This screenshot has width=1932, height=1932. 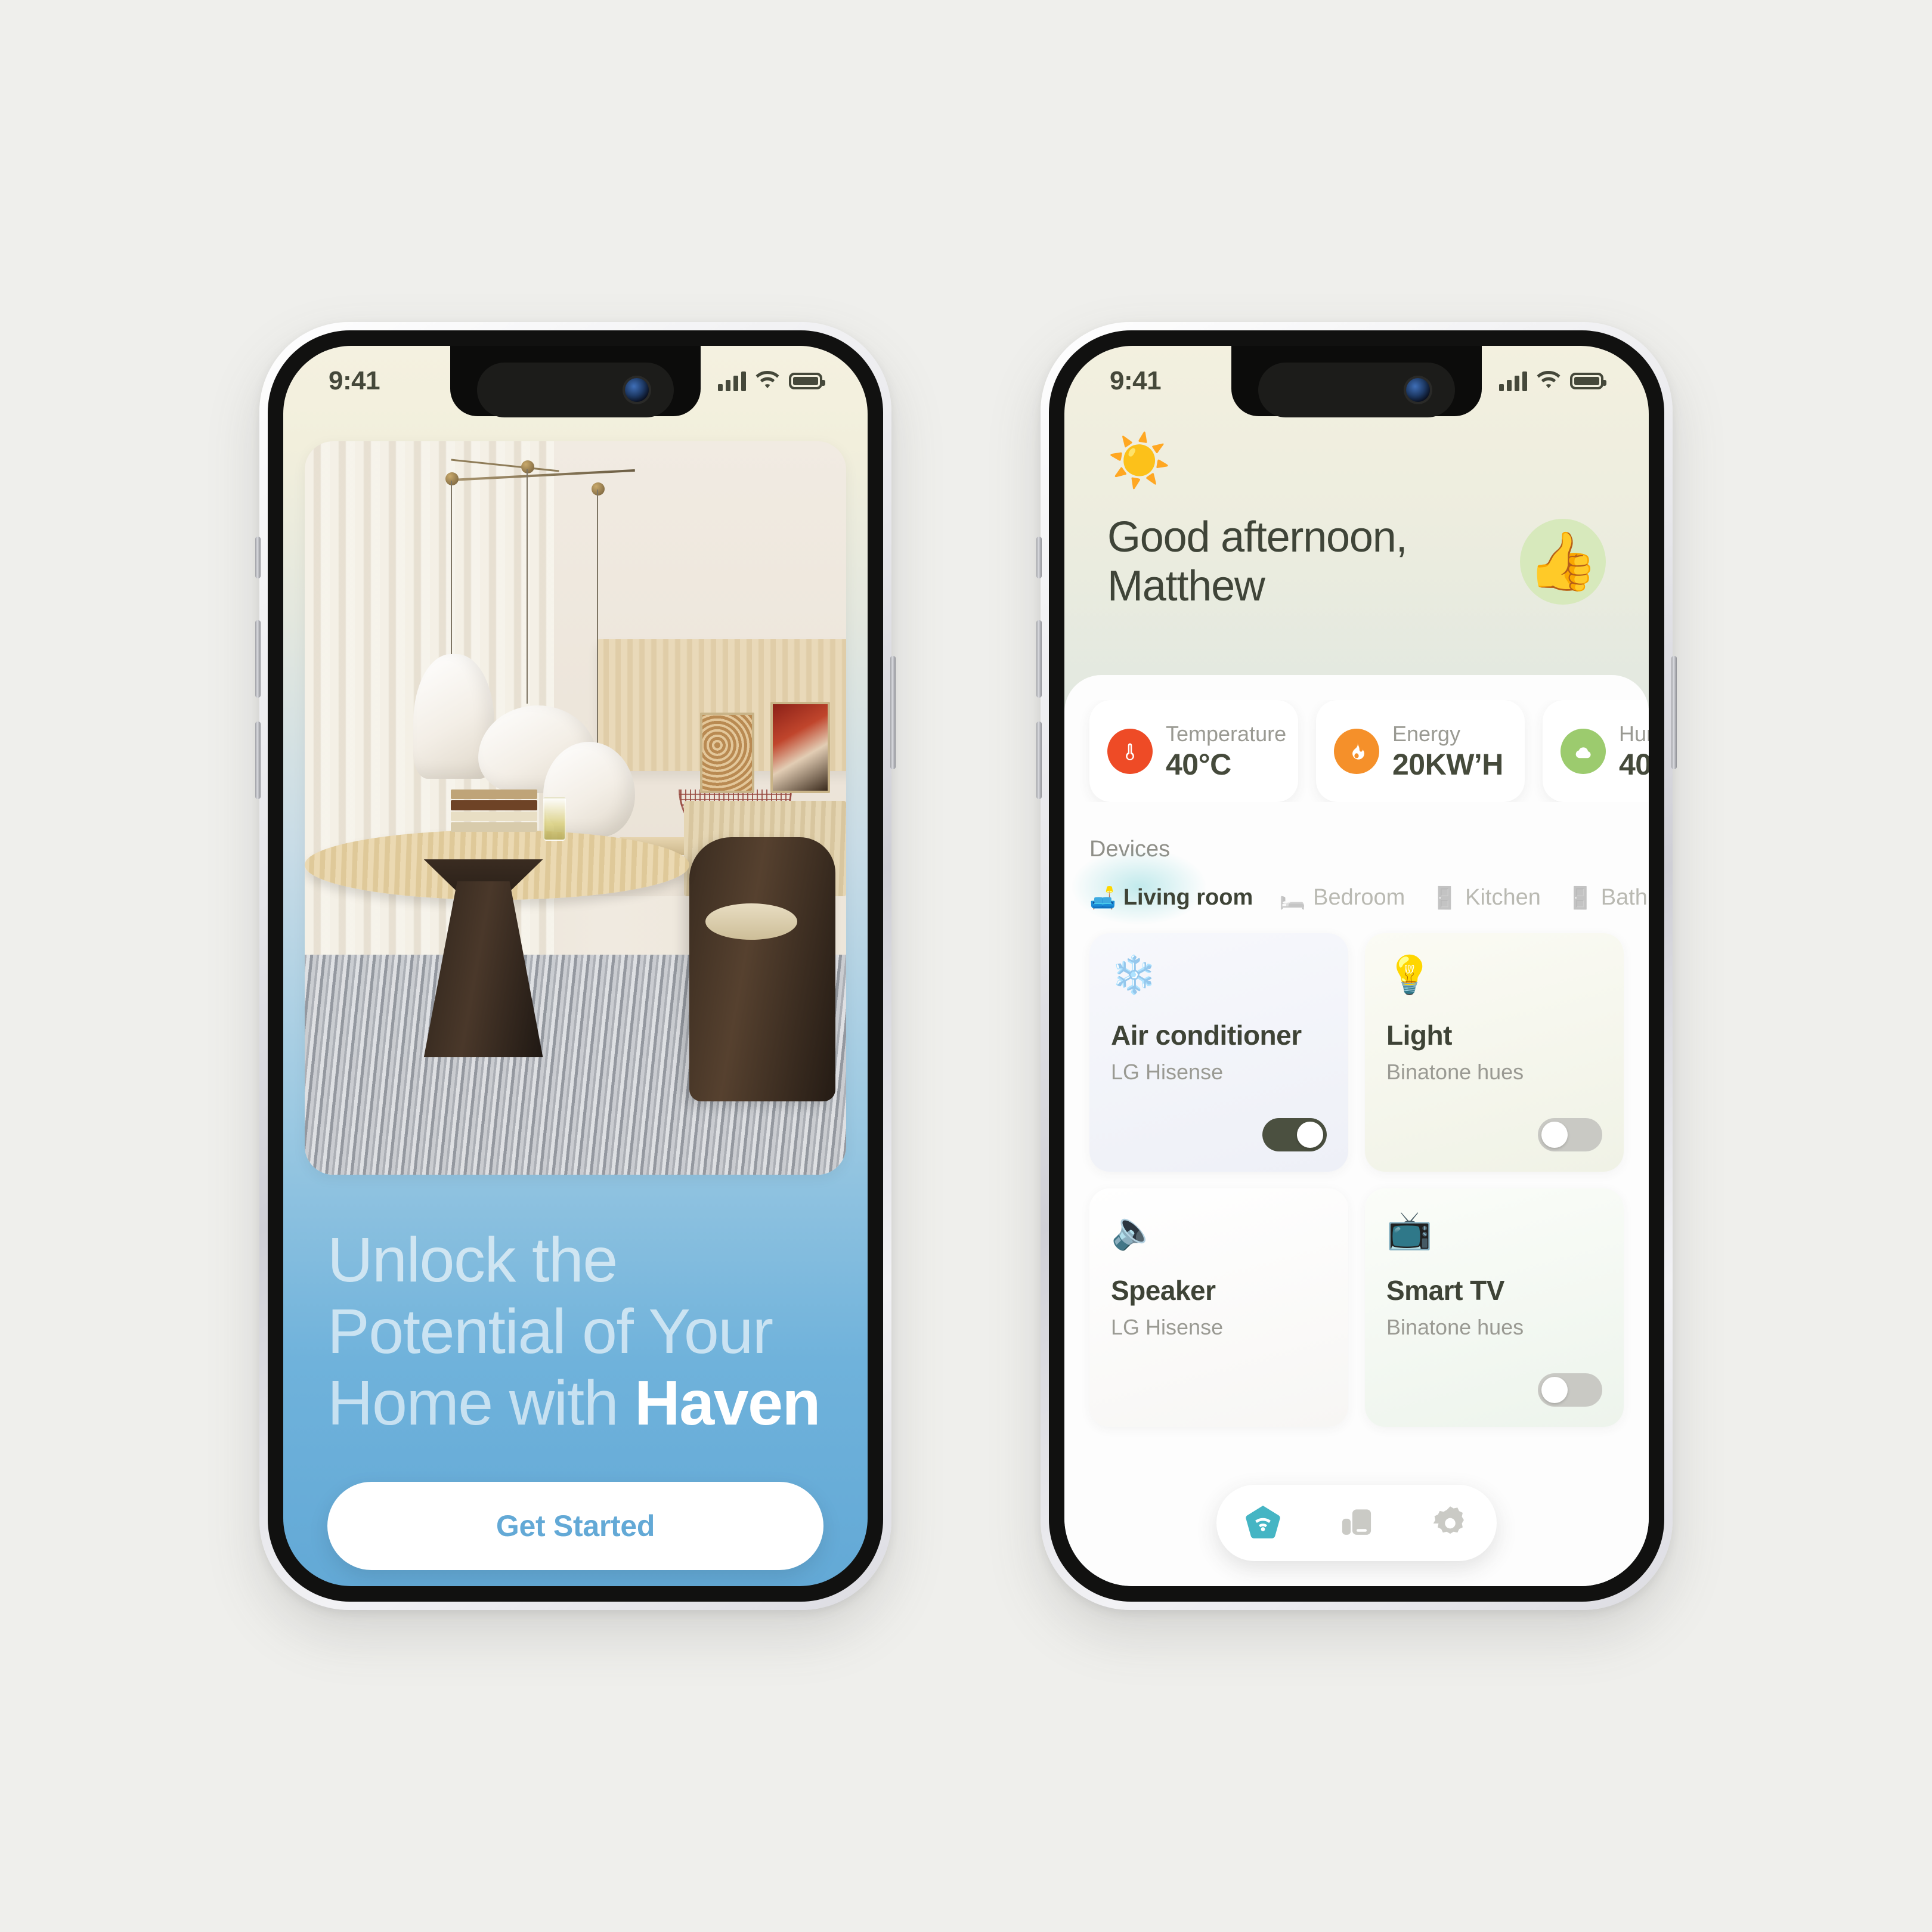 I want to click on device-card-speaker: 🔈 Speaker LG Hisense, so click(x=1218, y=1308).